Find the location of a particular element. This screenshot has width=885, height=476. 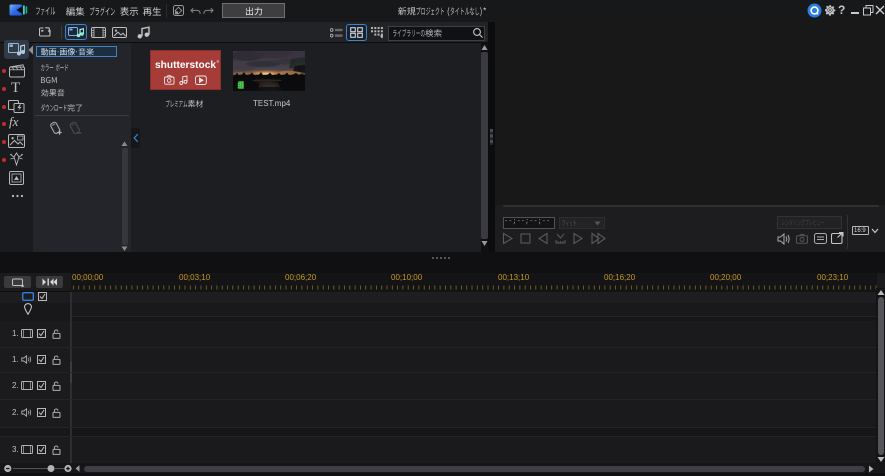

svg-text: shutterstock is located at coordinates (185, 64).